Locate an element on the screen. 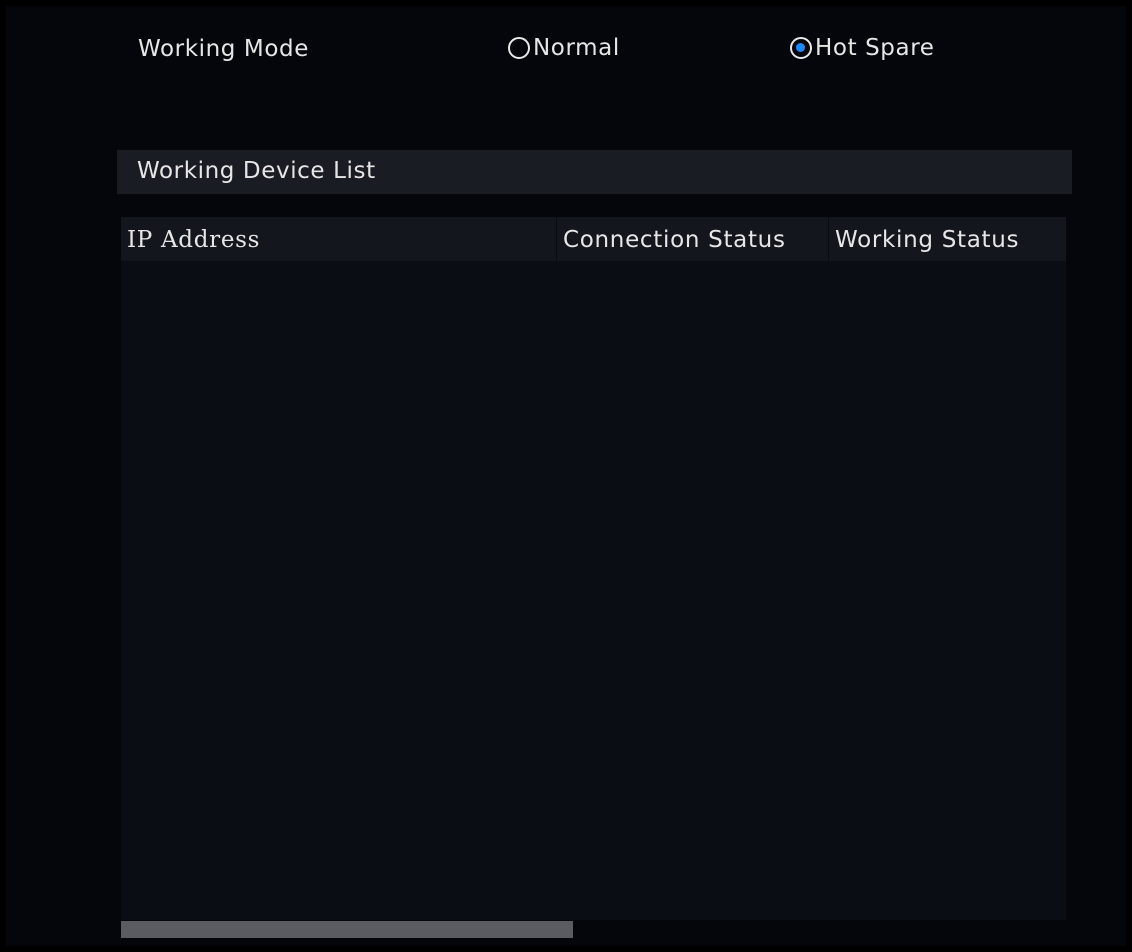 Image resolution: width=1132 pixels, height=952 pixels. radio-unchecked-icon is located at coordinates (519, 48).